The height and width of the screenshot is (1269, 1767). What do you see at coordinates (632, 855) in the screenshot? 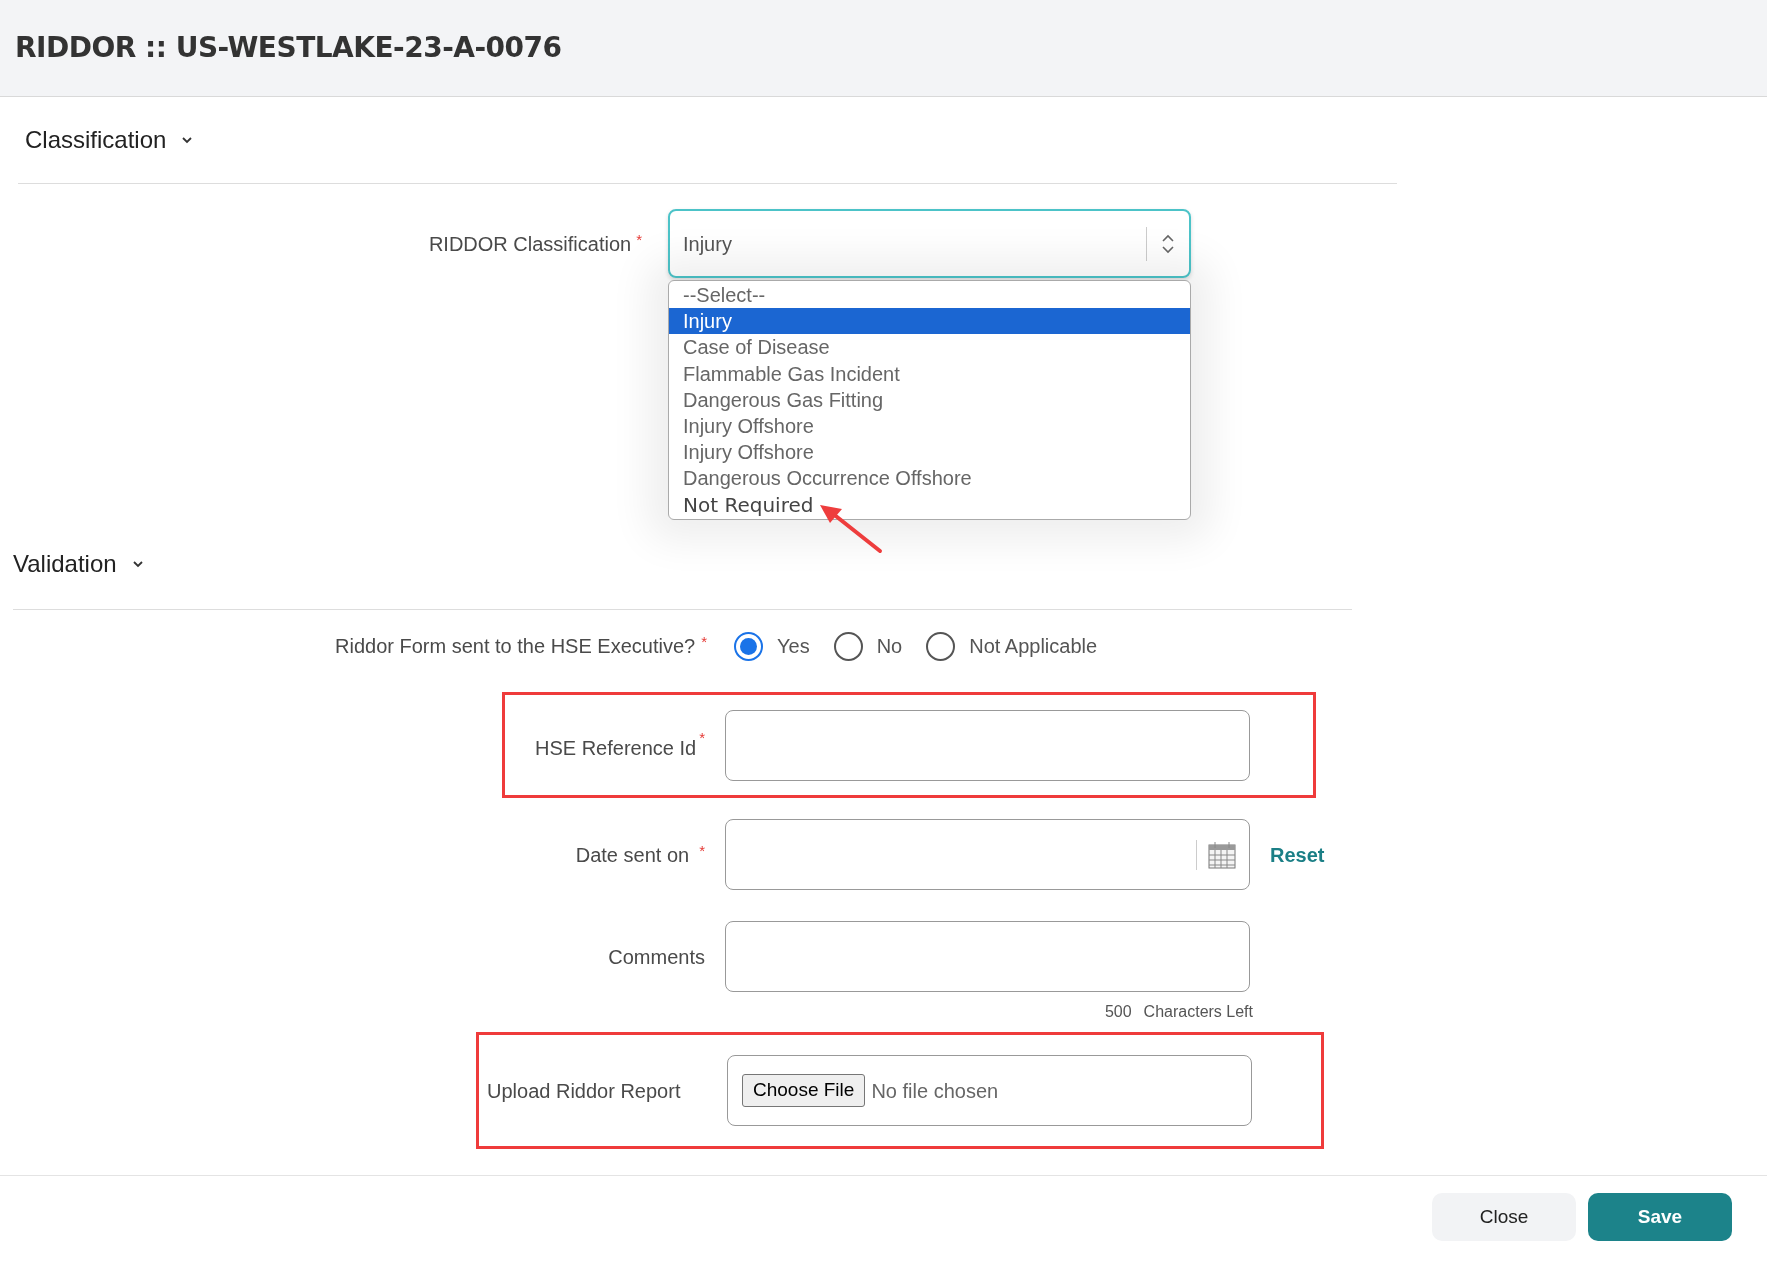
I see `field-label: Date sent on` at bounding box center [632, 855].